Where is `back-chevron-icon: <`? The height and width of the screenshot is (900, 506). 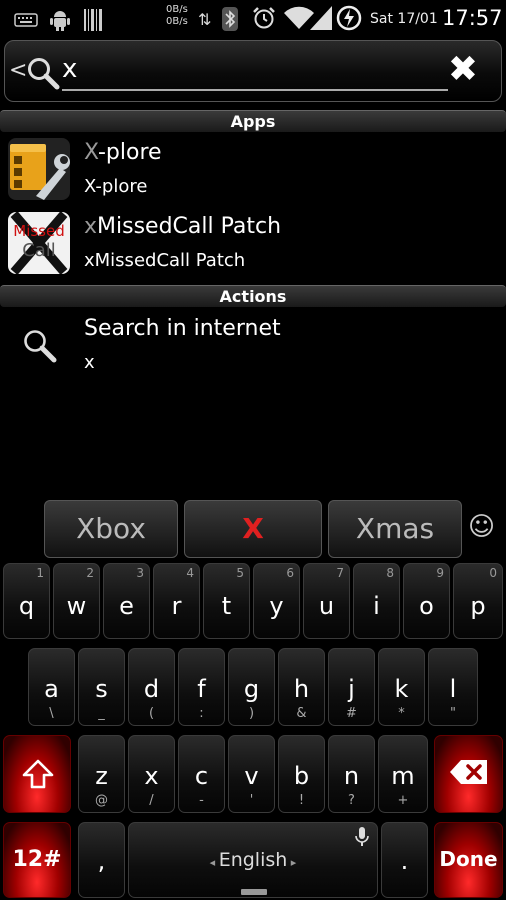
back-chevron-icon: < is located at coordinates (18, 70).